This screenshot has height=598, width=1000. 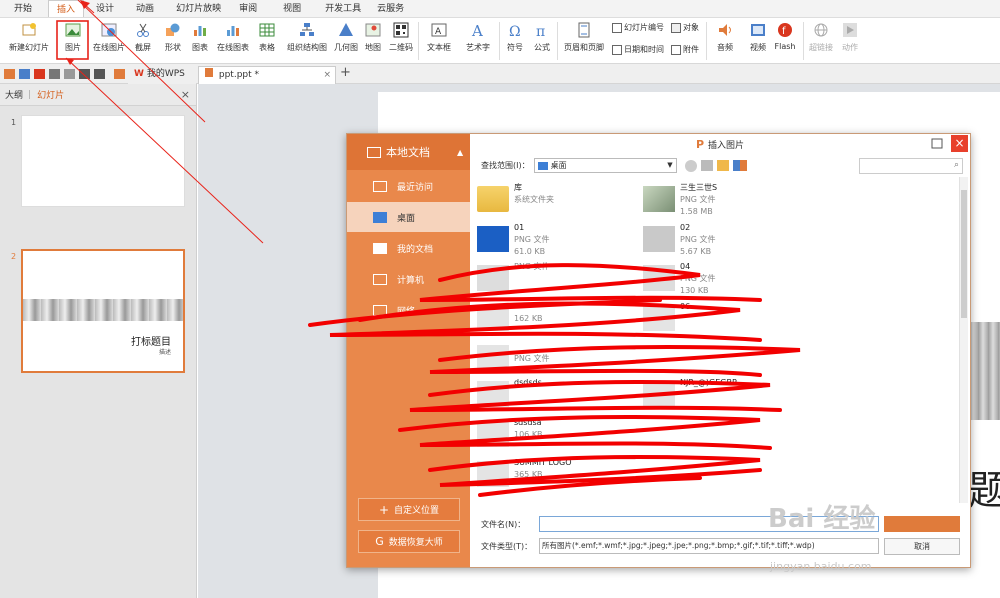 What do you see at coordinates (233, 41) in the screenshot?
I see `online-chart-button: 在线图表` at bounding box center [233, 41].